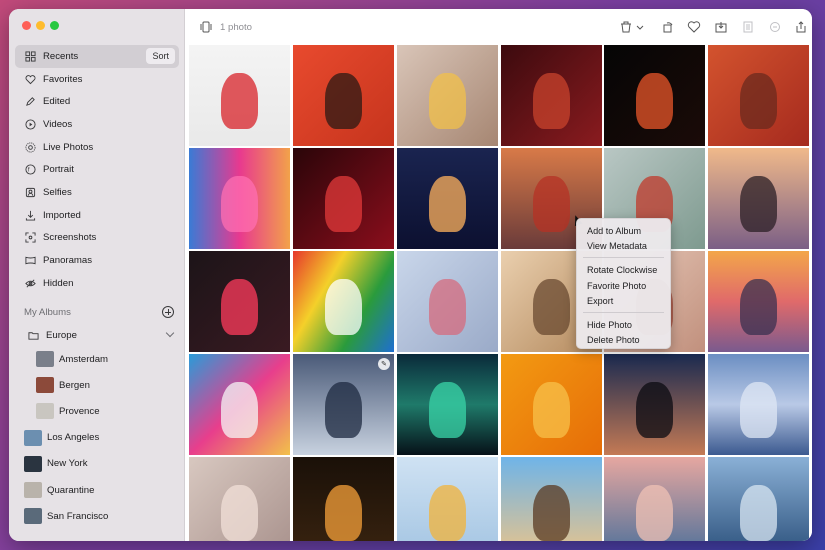  Describe the element at coordinates (97, 335) in the screenshot. I see `folder-europe: Europe` at that location.